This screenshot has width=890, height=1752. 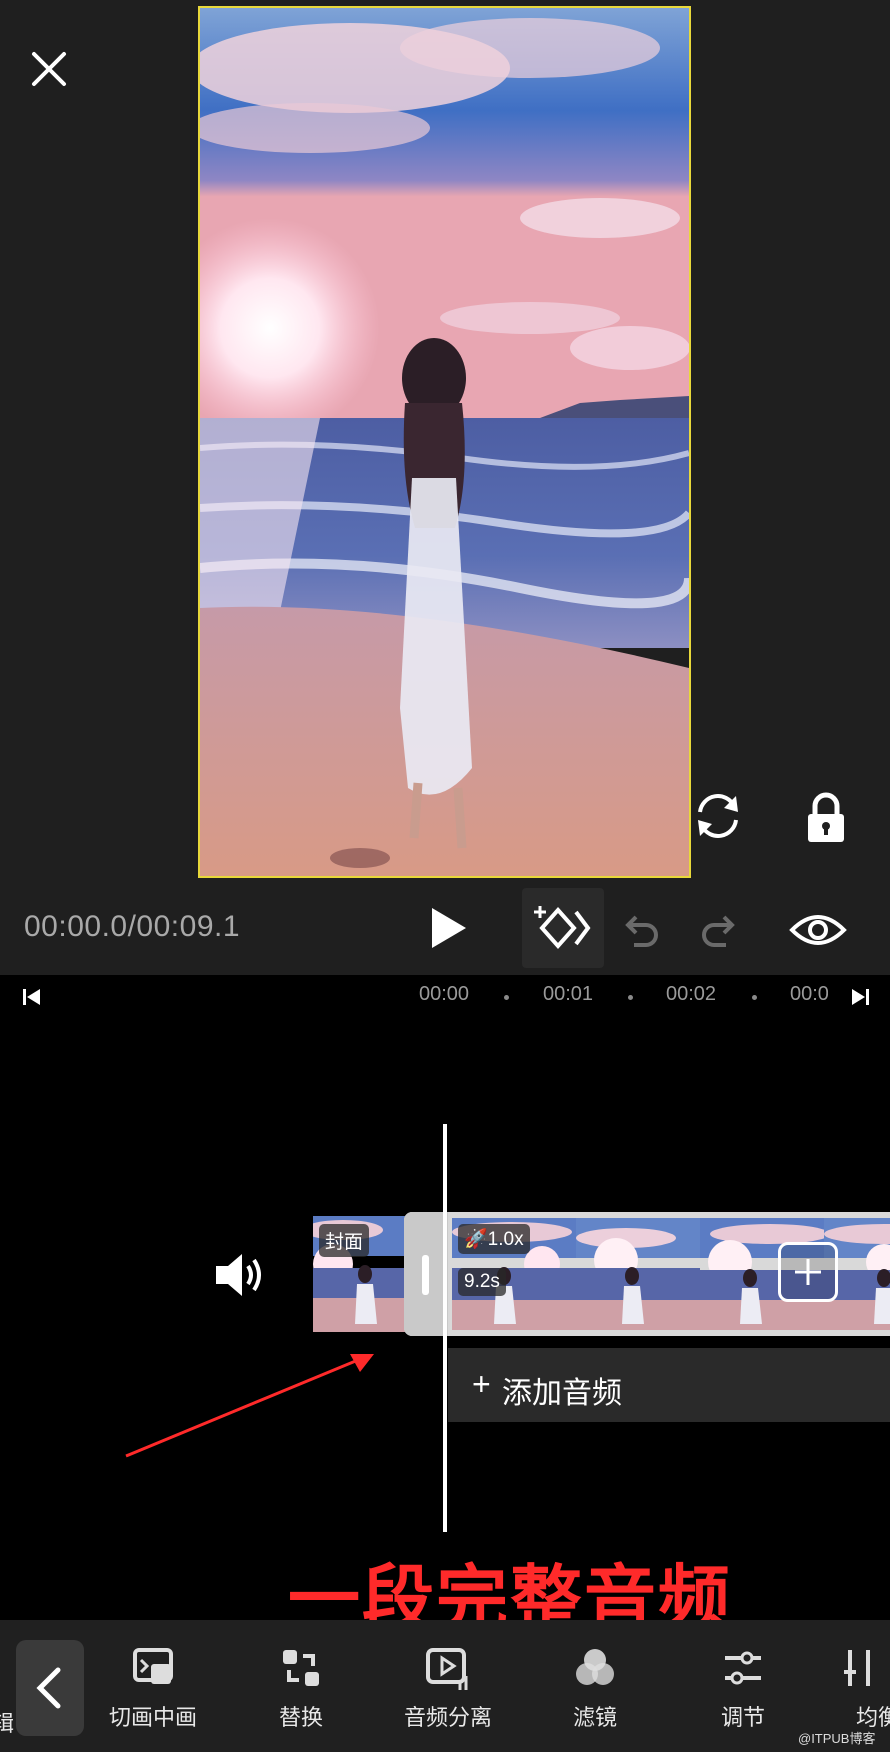 I want to click on rotate-icon, so click(x=718, y=816).